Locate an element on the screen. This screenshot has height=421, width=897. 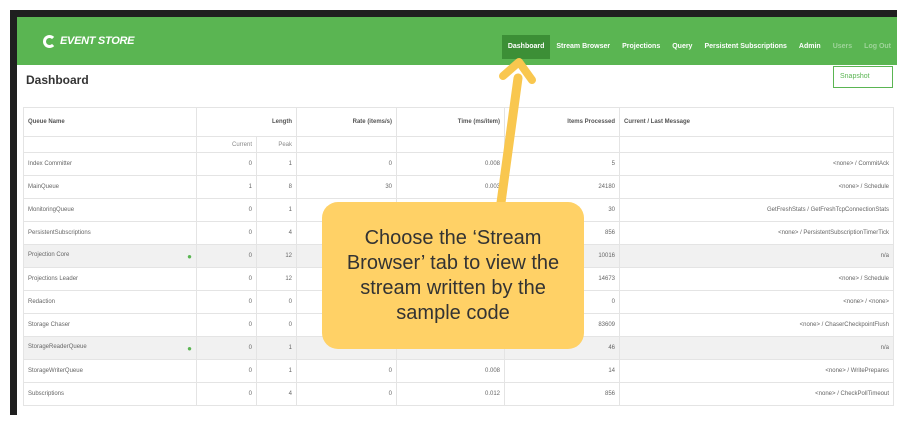
cell-queue-name: Storage Chaser is located at coordinates (110, 325).